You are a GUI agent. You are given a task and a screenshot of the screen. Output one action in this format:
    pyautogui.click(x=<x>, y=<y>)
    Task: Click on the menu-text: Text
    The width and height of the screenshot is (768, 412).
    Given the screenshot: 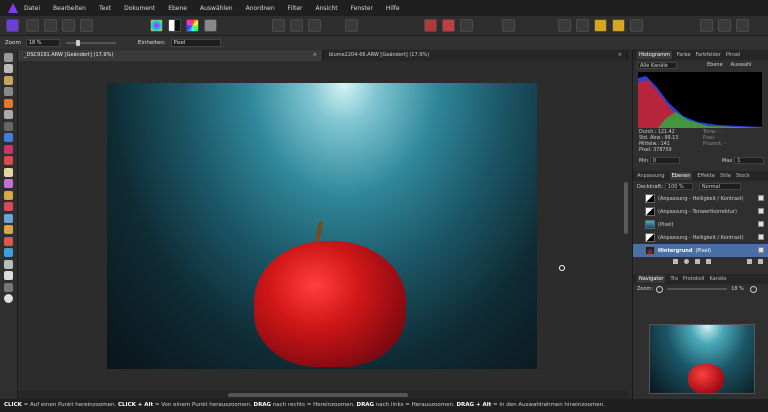 What is the action you would take?
    pyautogui.click(x=105, y=8)
    